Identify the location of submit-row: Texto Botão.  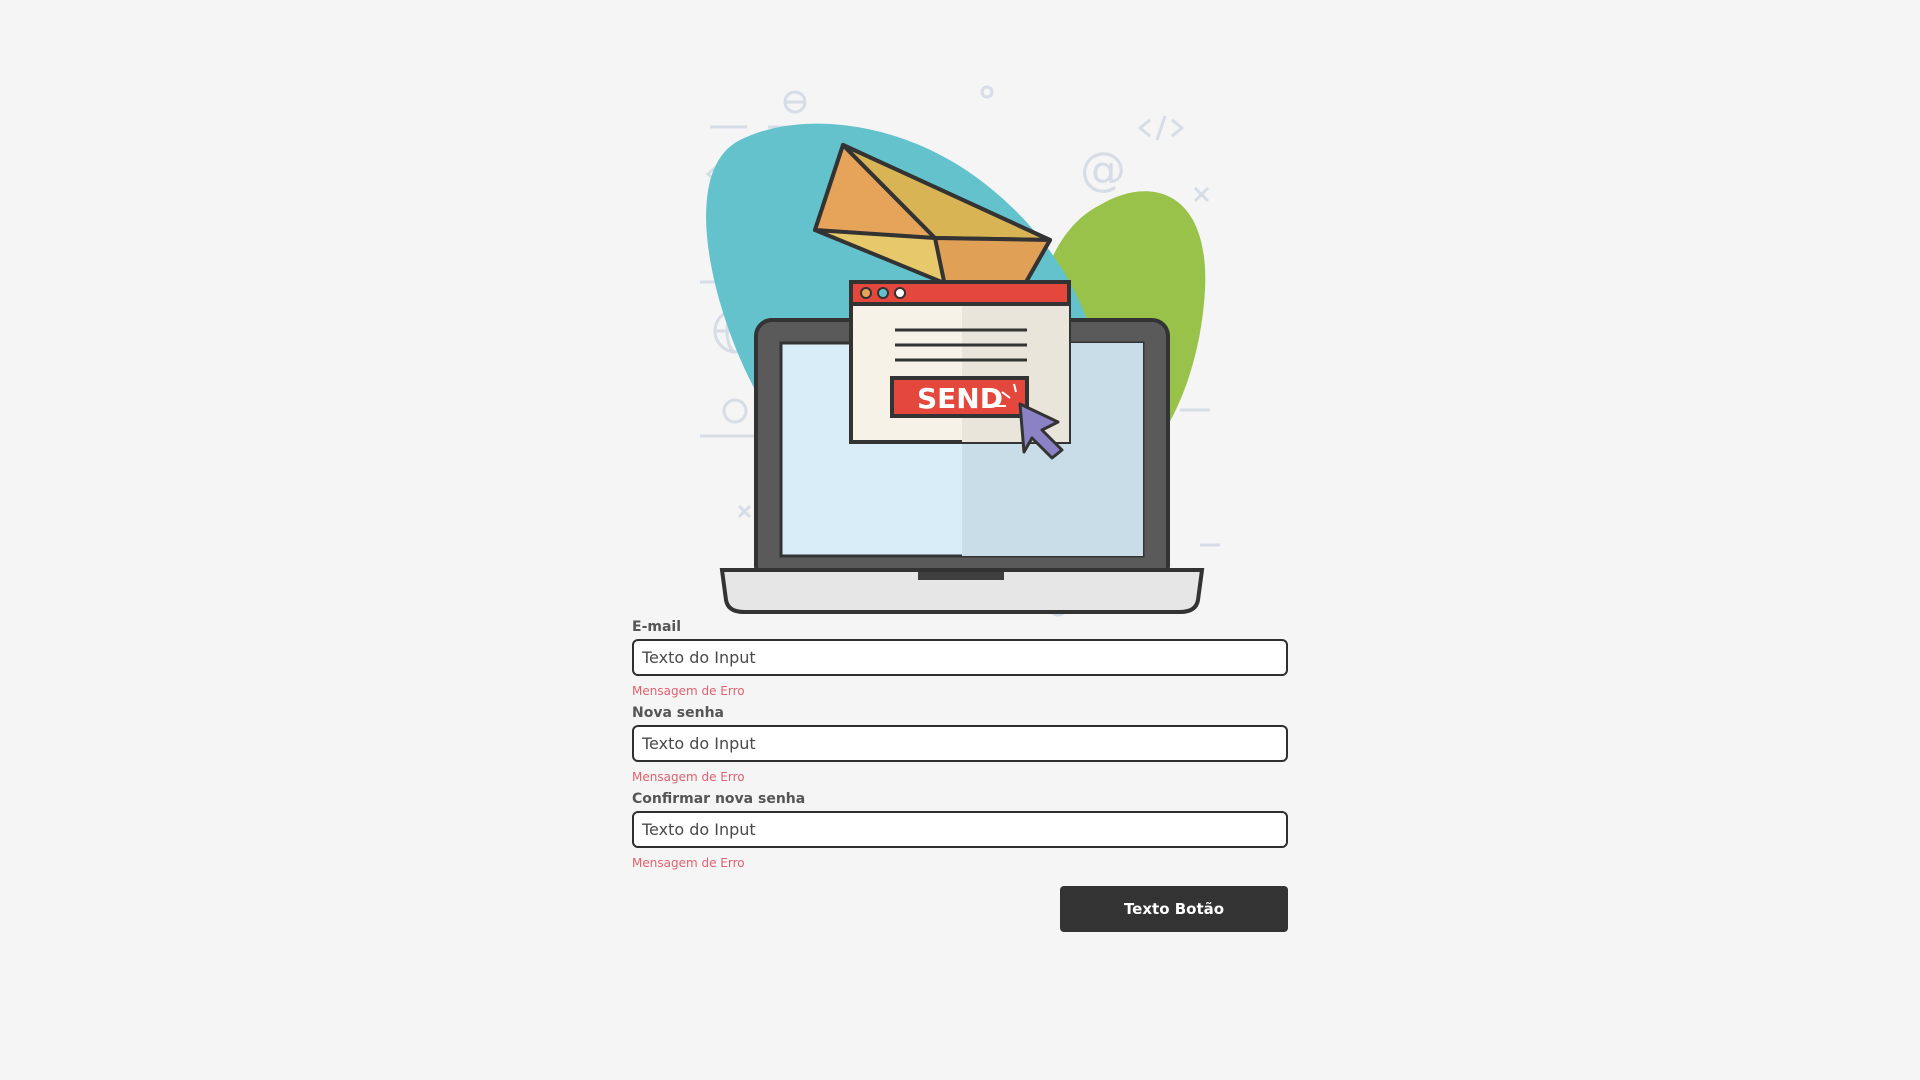
(960, 916).